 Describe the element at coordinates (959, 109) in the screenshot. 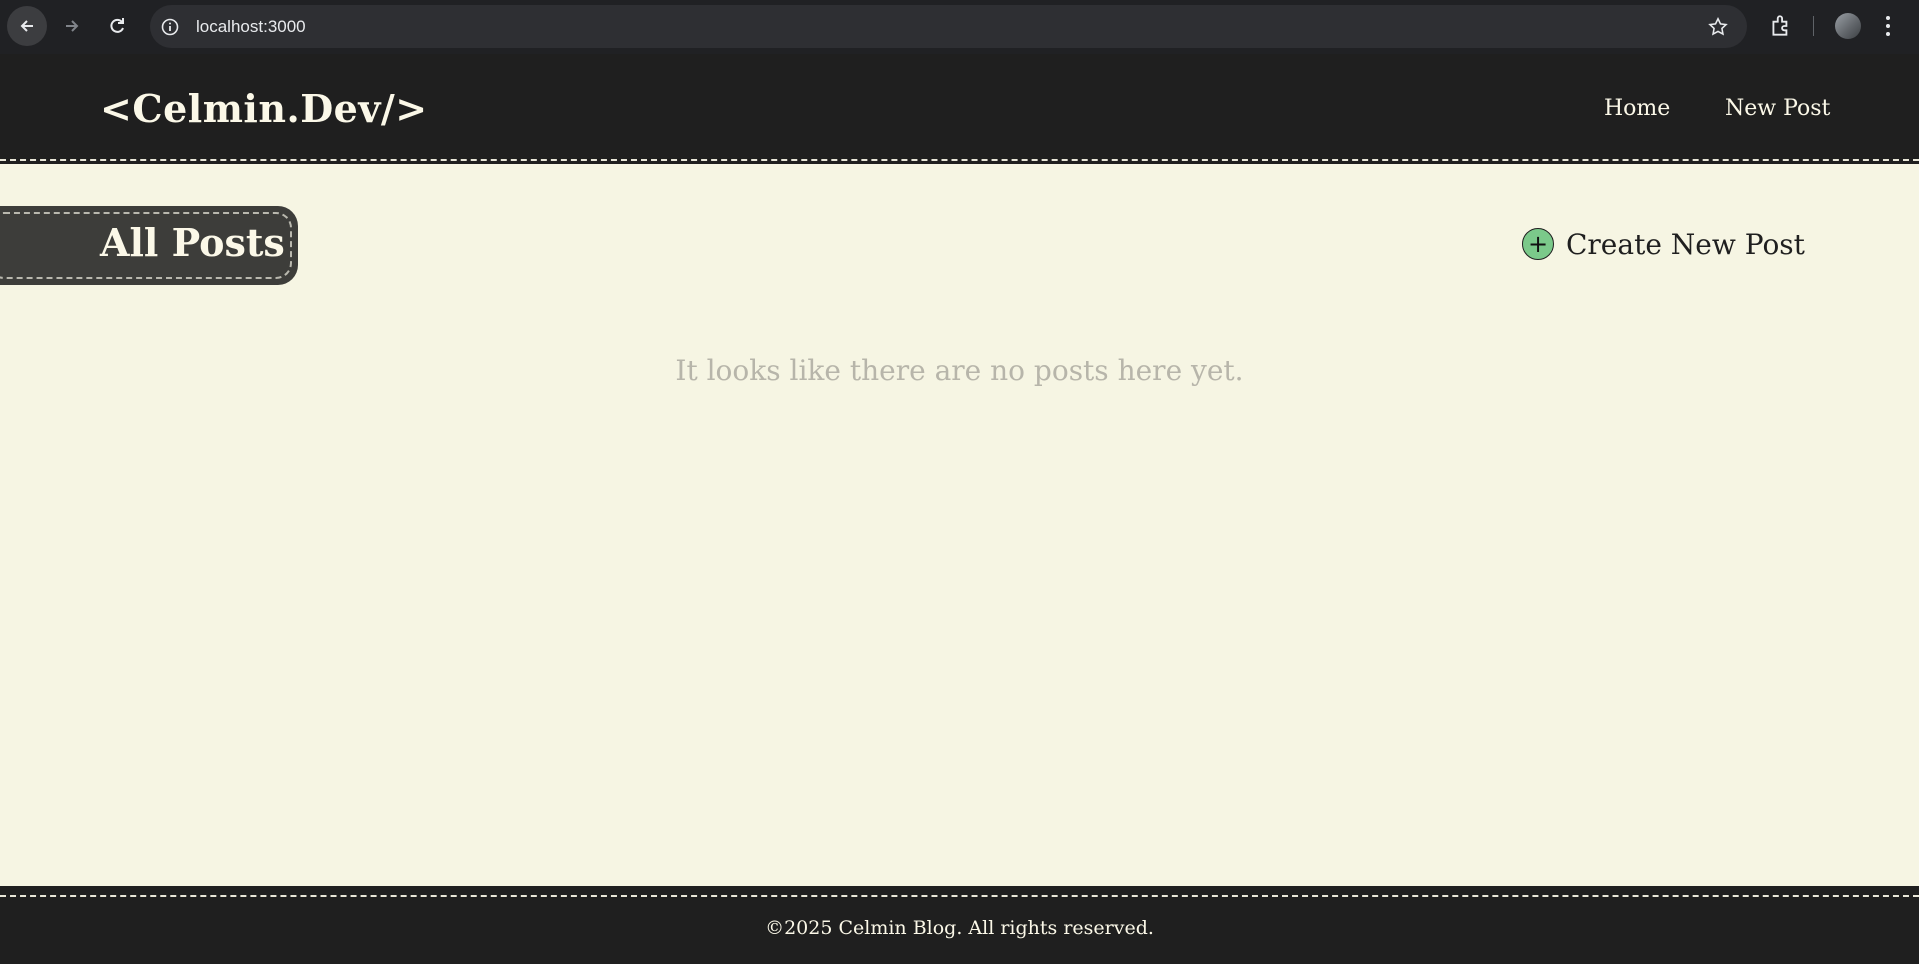

I see `site-header: <Celmin.Dev/> Home New Post` at that location.